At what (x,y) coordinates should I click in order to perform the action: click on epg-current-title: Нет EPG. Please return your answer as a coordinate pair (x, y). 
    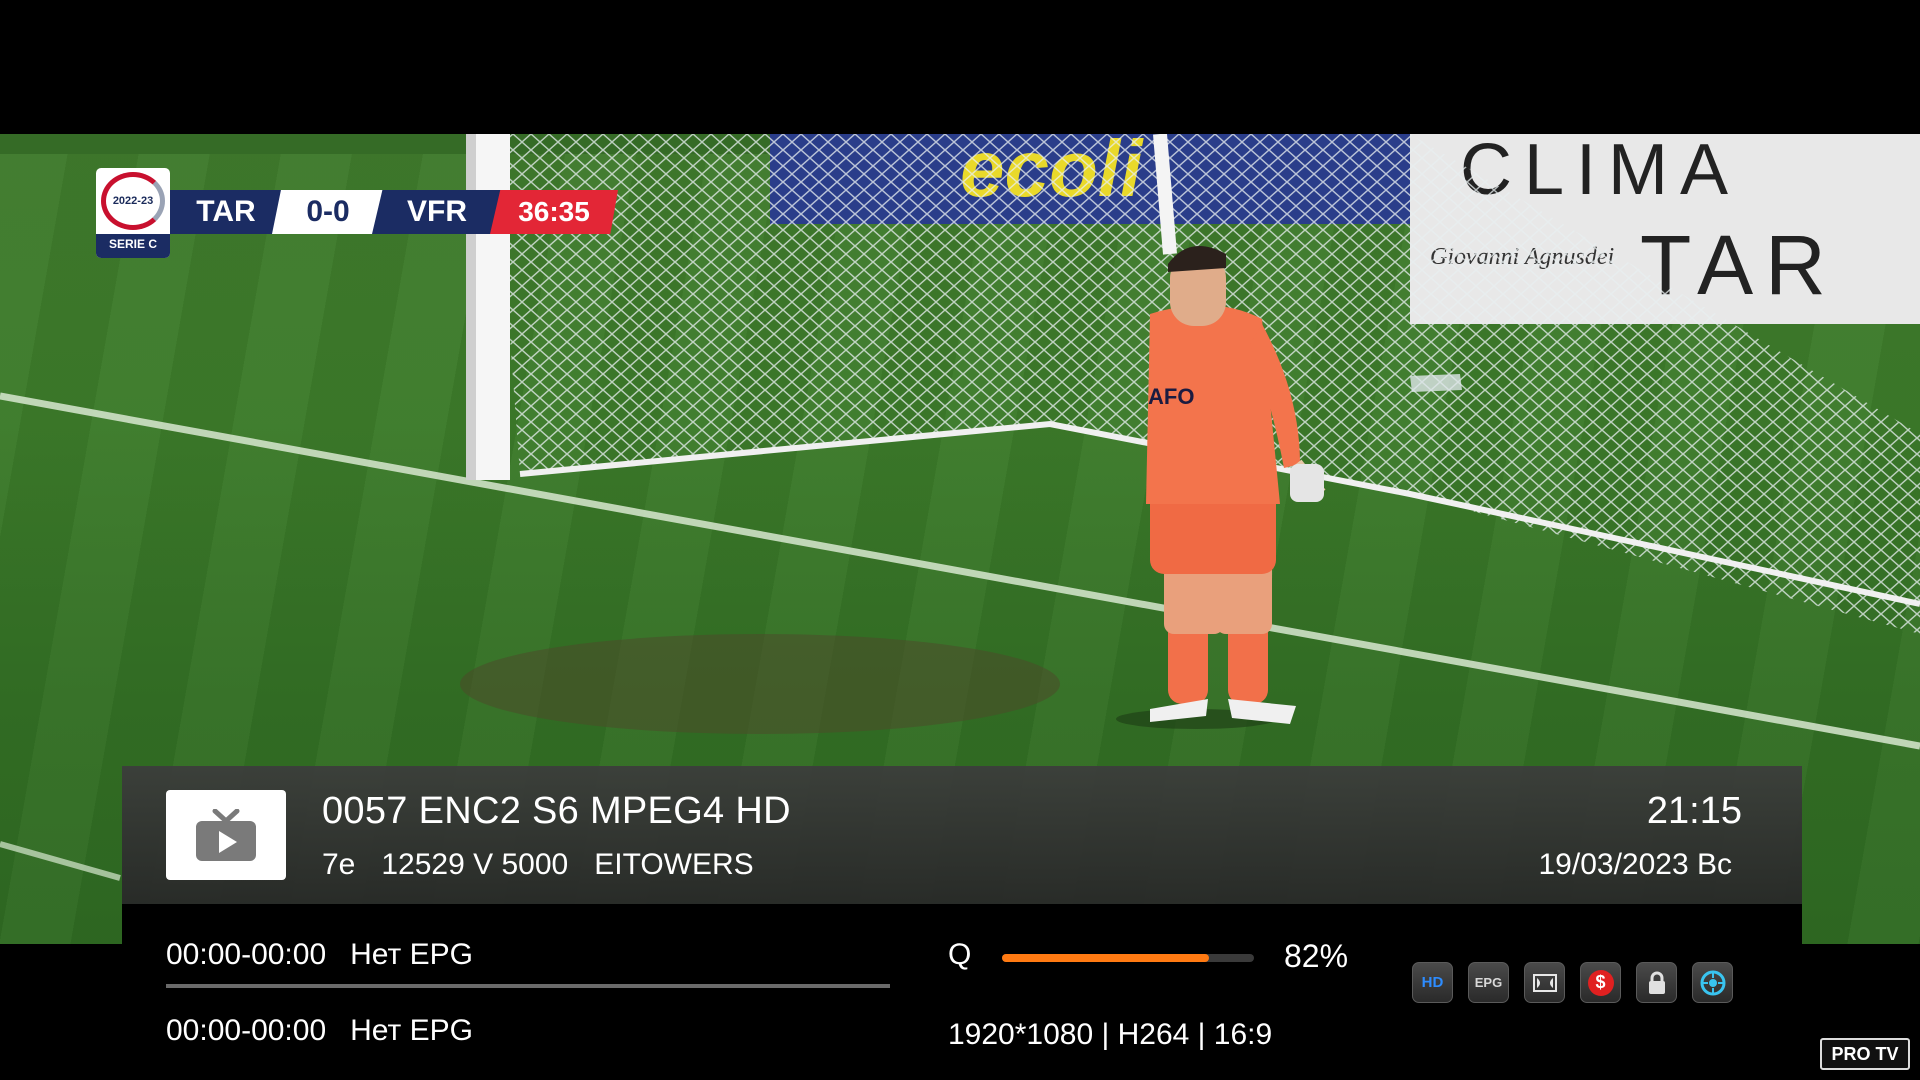
    Looking at the image, I should click on (411, 954).